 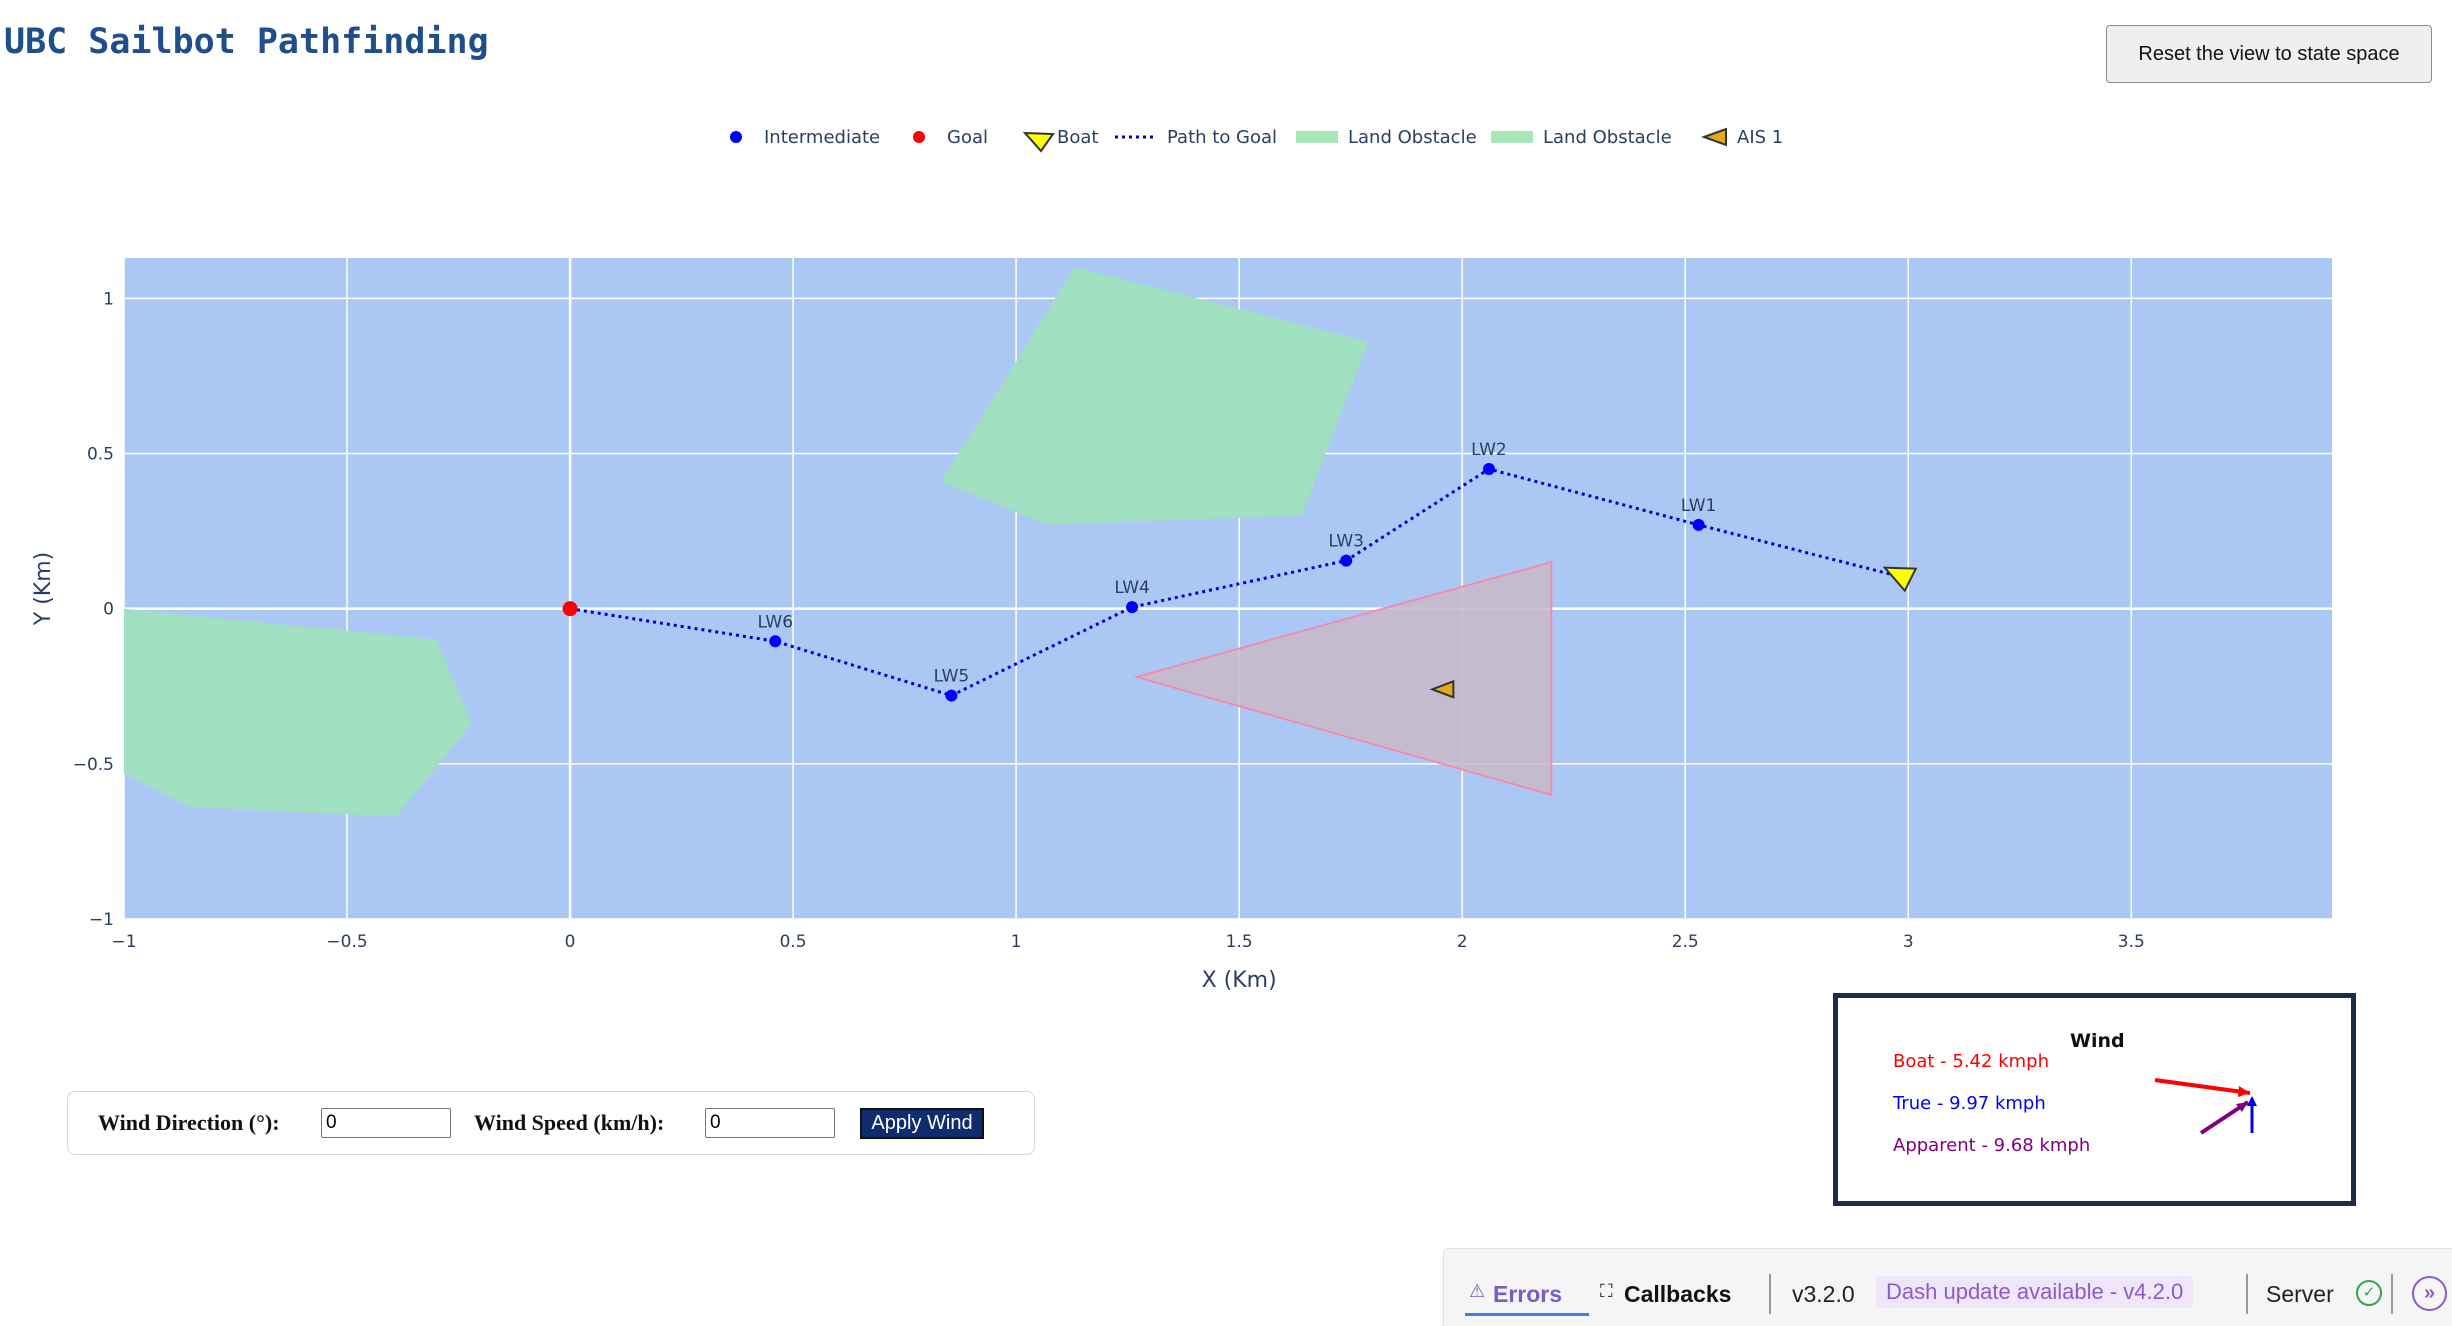 I want to click on x-axis-title: X (Km), so click(x=1239, y=979).